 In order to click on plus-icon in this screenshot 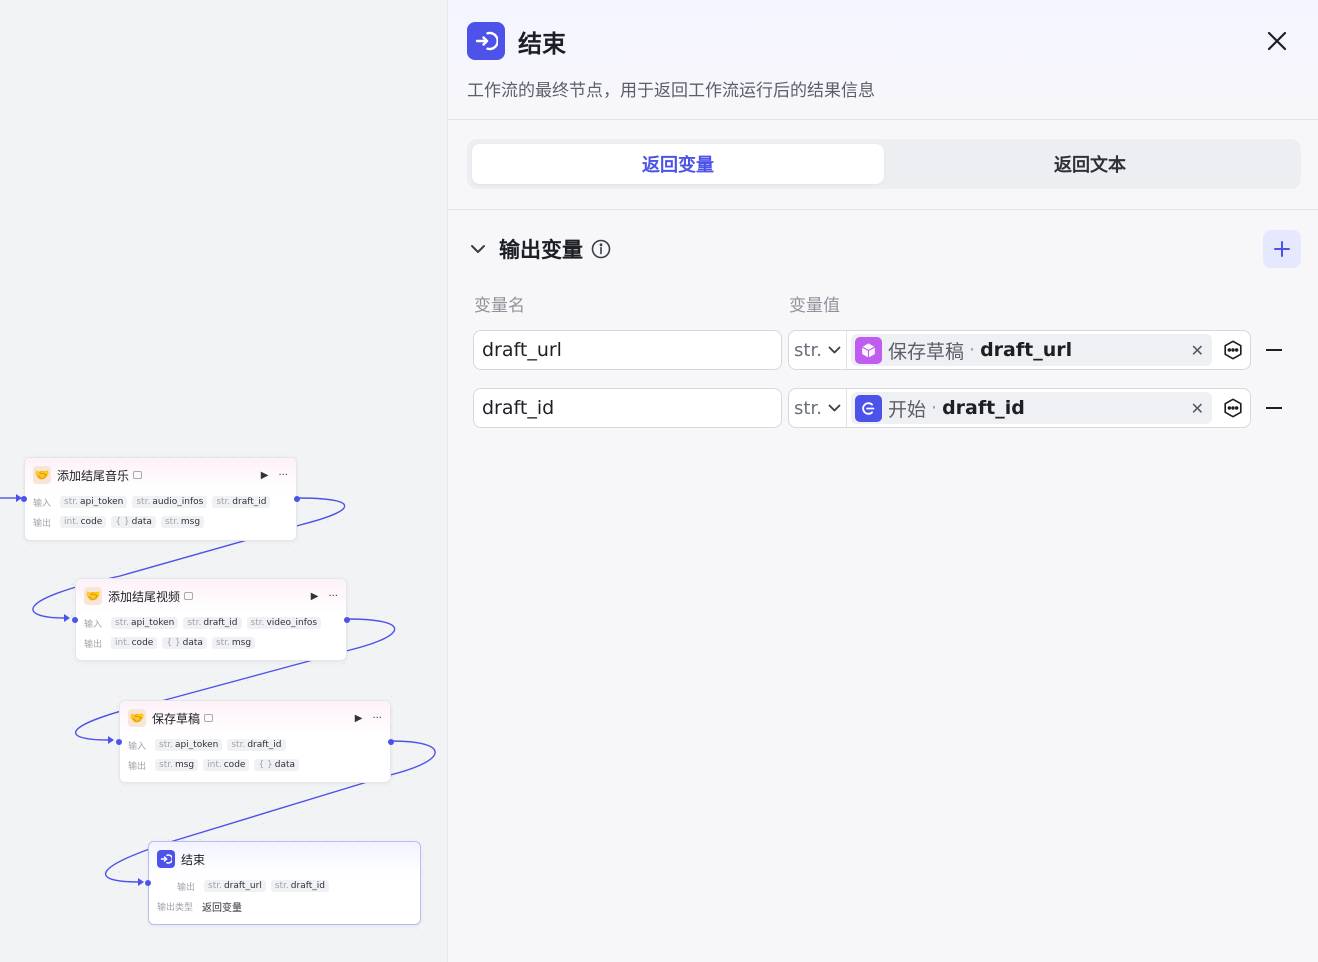, I will do `click(1282, 249)`.